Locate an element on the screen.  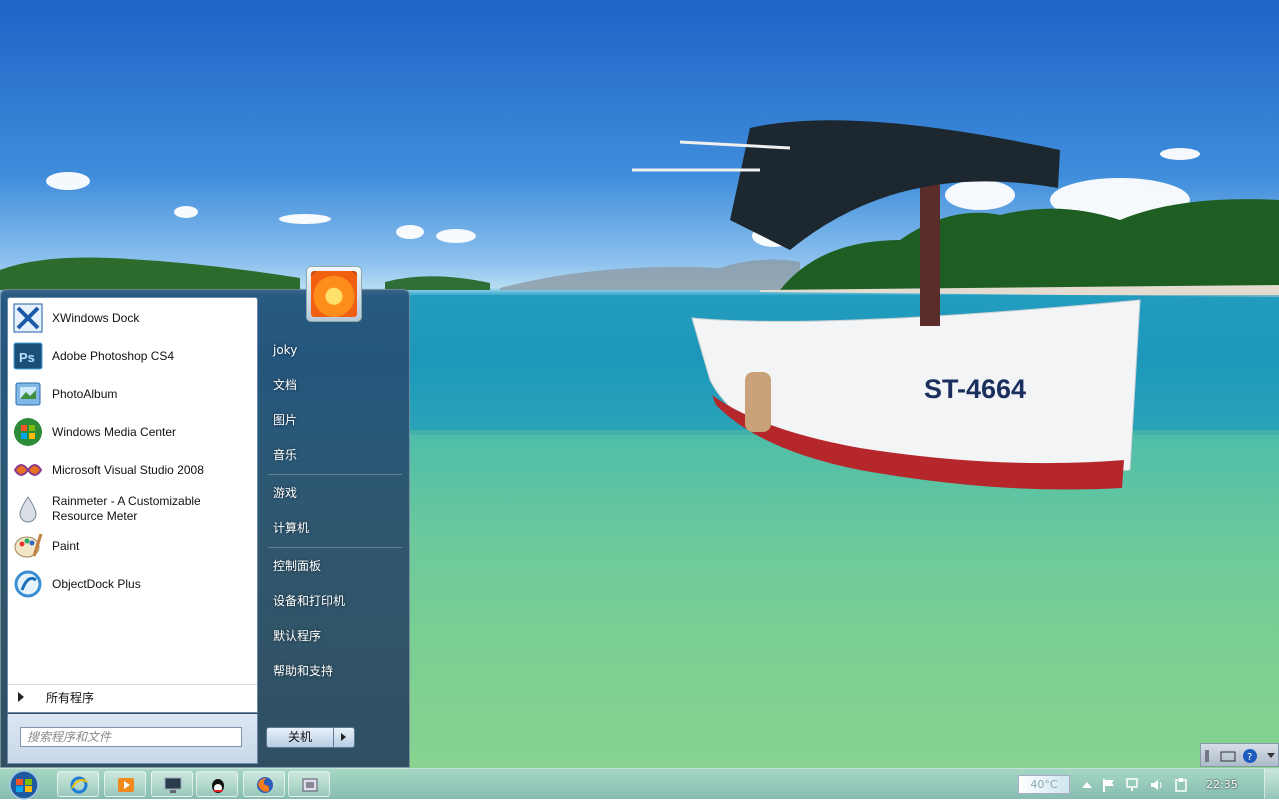
window-app-icon is located at coordinates (310, 785).